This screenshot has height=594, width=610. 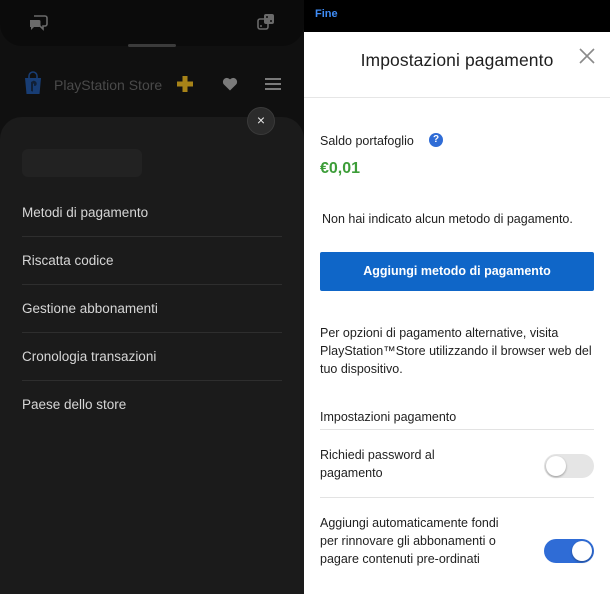 What do you see at coordinates (388, 417) in the screenshot?
I see `section-title: Impostazioni pagamento` at bounding box center [388, 417].